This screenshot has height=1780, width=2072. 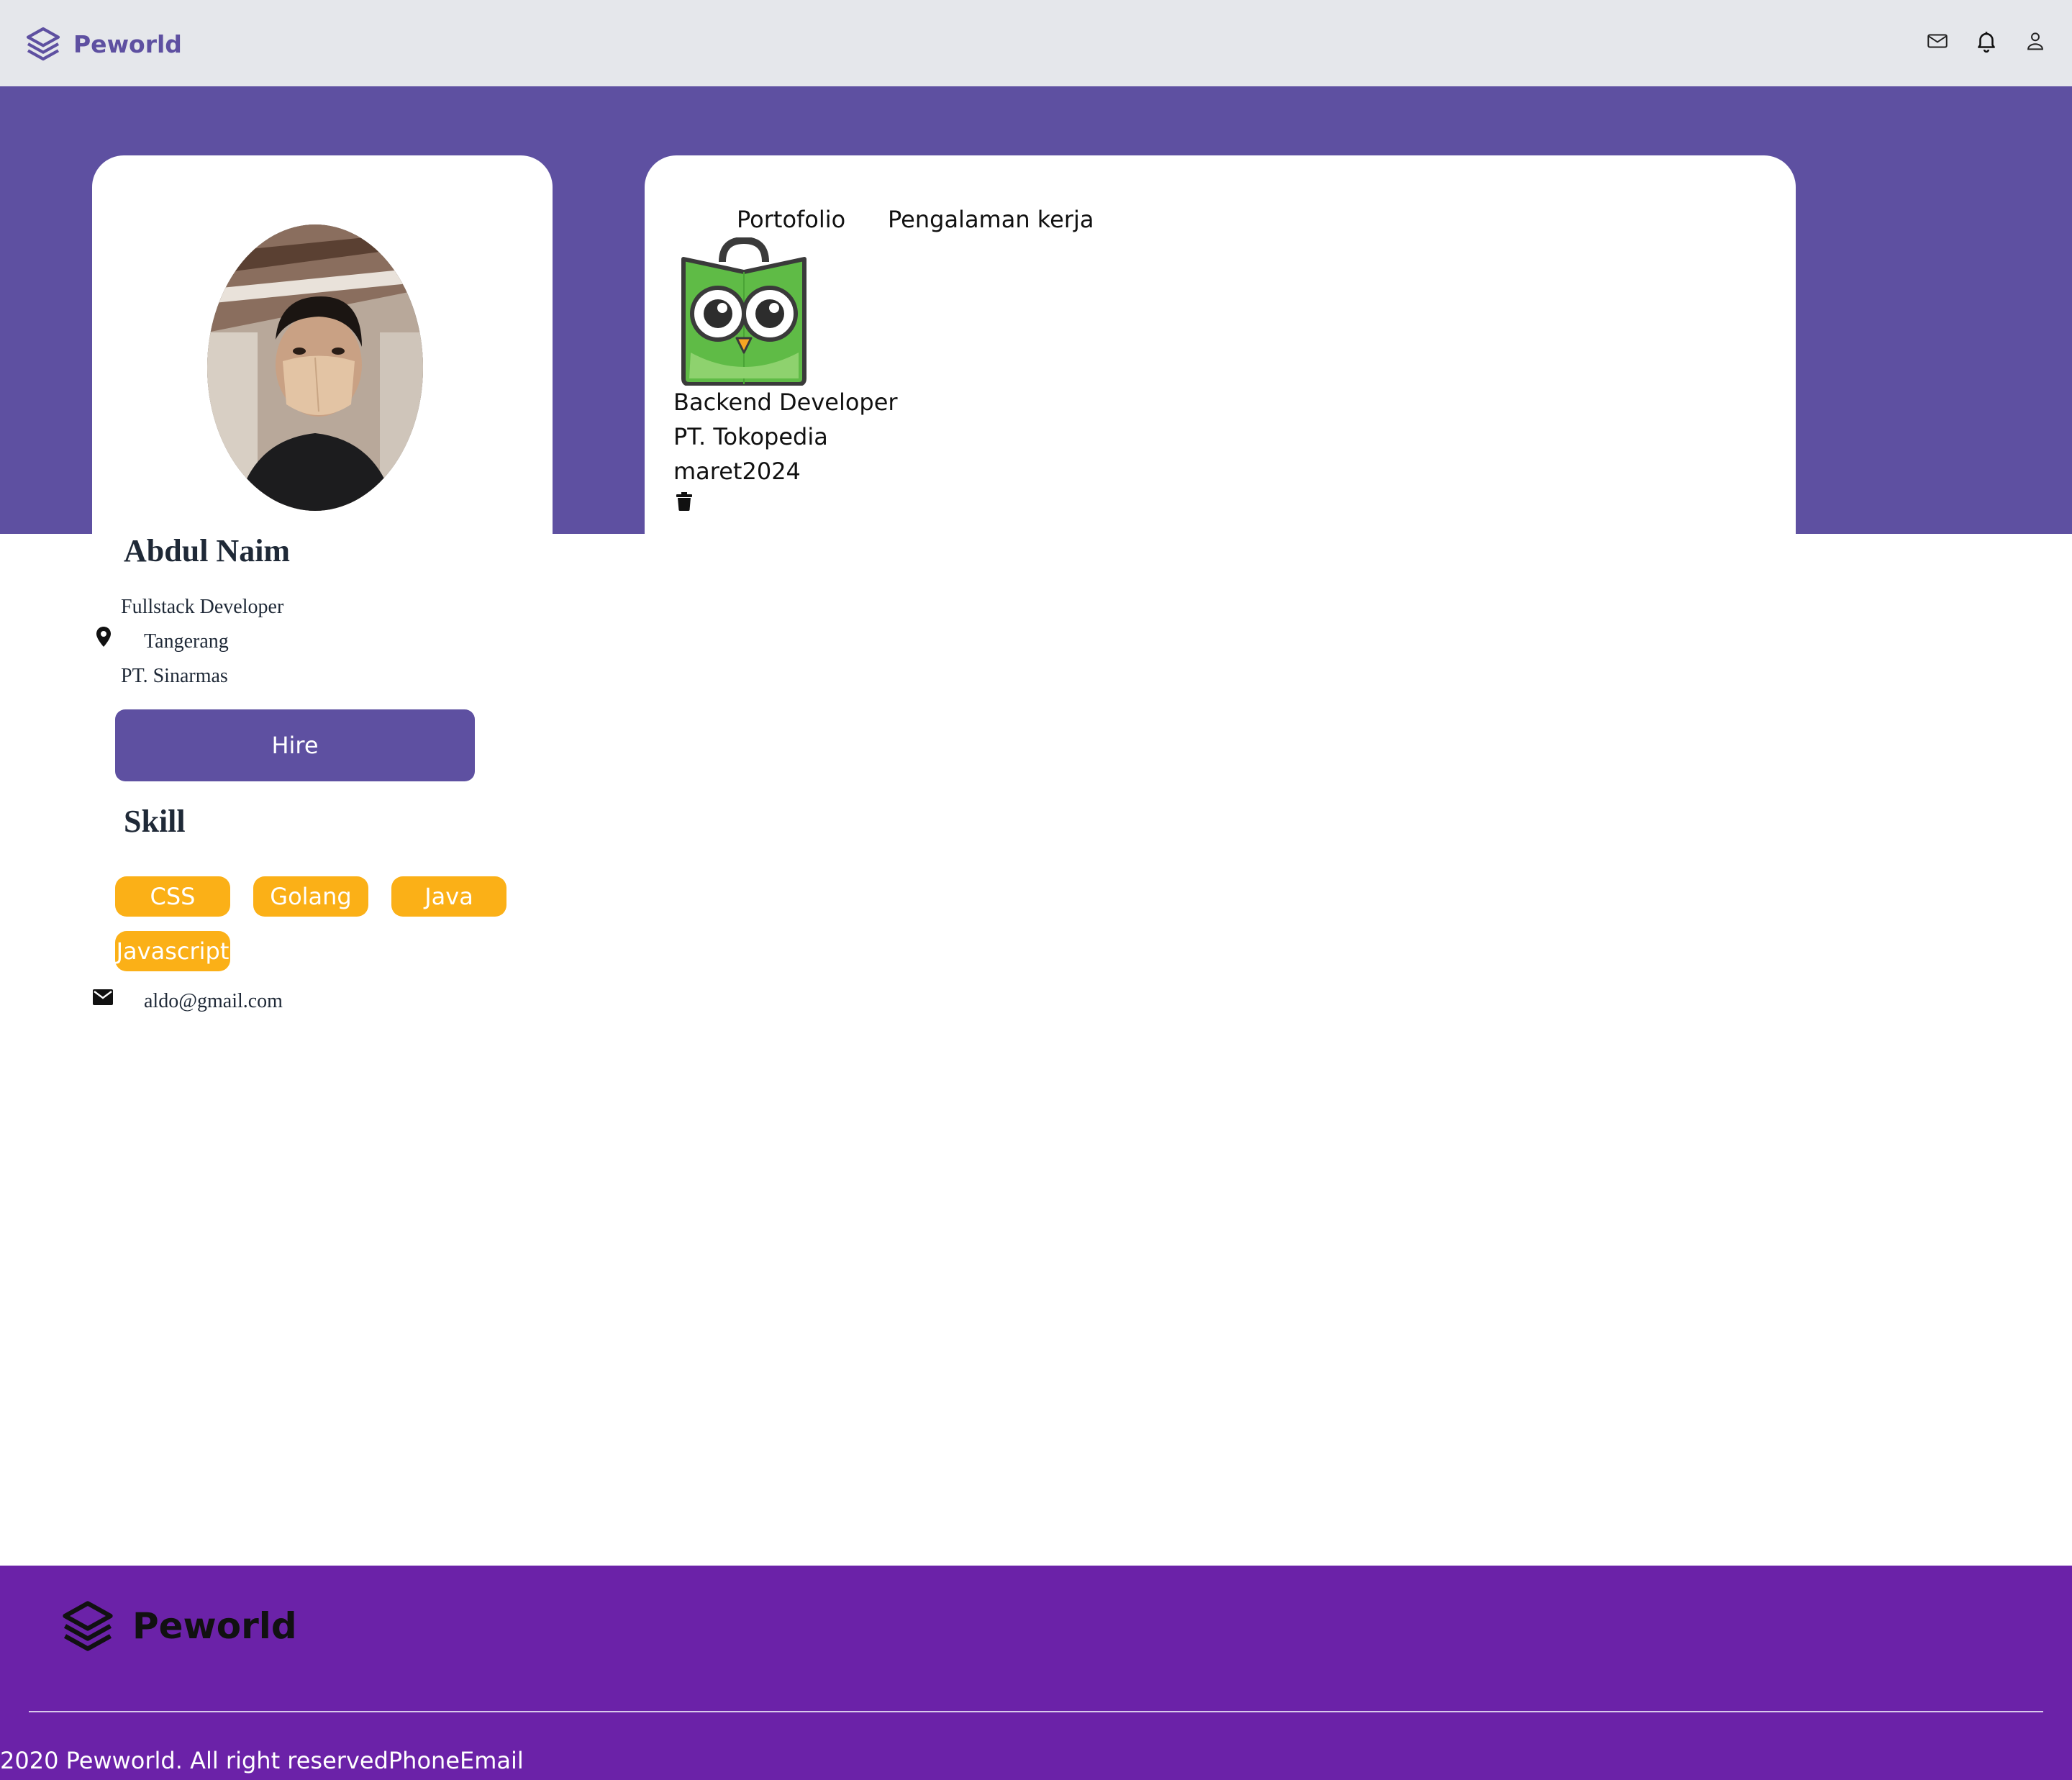 I want to click on email-icon, so click(x=103, y=997).